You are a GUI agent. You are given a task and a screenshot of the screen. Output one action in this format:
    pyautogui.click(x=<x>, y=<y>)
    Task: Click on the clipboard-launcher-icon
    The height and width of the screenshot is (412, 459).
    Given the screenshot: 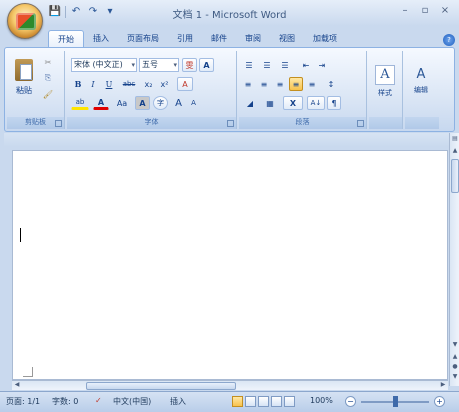 What is the action you would take?
    pyautogui.click(x=58, y=123)
    